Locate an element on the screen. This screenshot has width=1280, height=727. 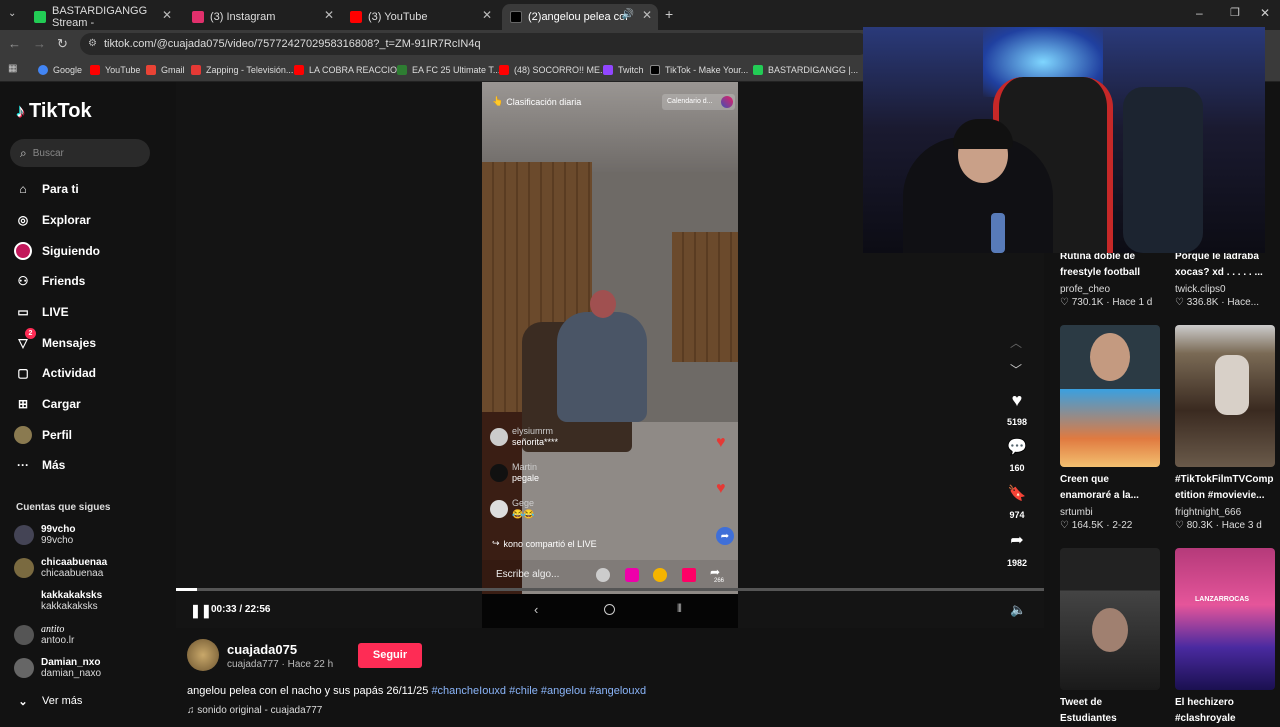
next-video-icon: ﹀ is located at coordinates (1016, 369).